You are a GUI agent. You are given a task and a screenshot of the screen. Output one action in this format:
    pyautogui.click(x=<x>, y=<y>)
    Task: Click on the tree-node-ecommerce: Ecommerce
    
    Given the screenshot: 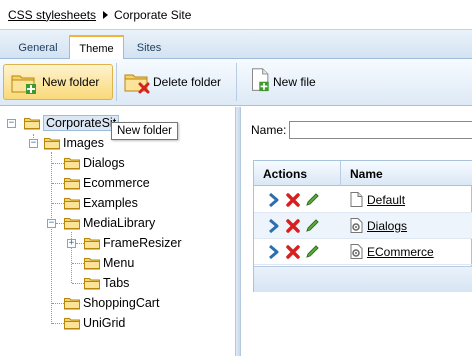 What is the action you would take?
    pyautogui.click(x=107, y=183)
    